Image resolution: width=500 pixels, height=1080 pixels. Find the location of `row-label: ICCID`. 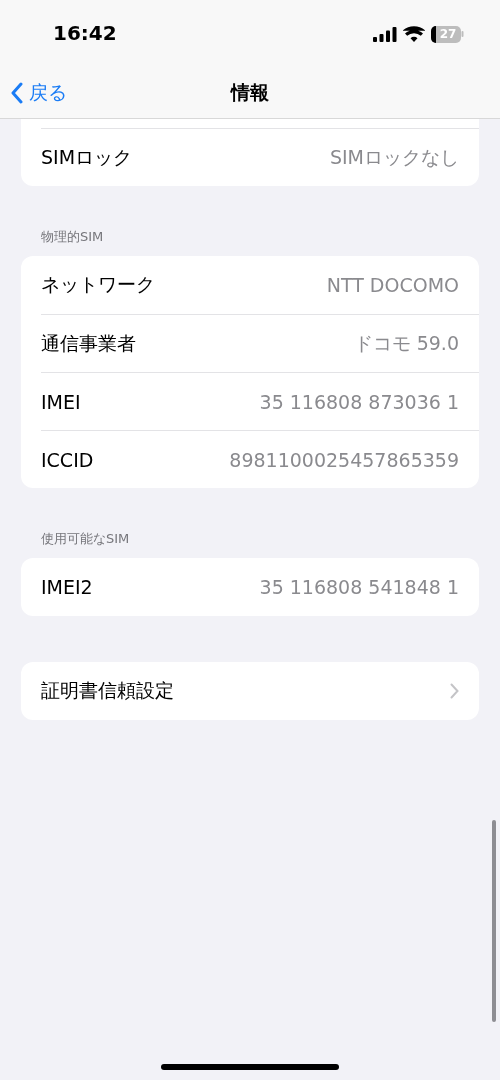

row-label: ICCID is located at coordinates (67, 459).